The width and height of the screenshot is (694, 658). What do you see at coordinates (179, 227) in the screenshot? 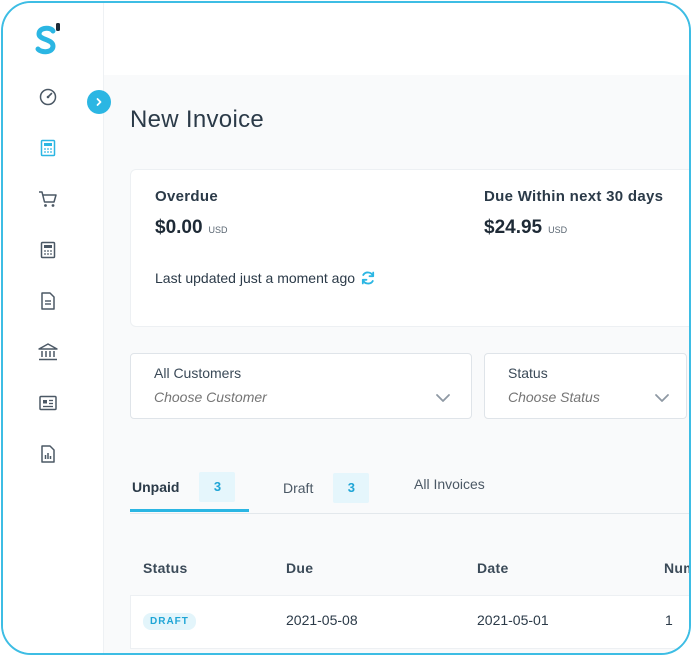
I see `overdue-amount-value: $0.00` at bounding box center [179, 227].